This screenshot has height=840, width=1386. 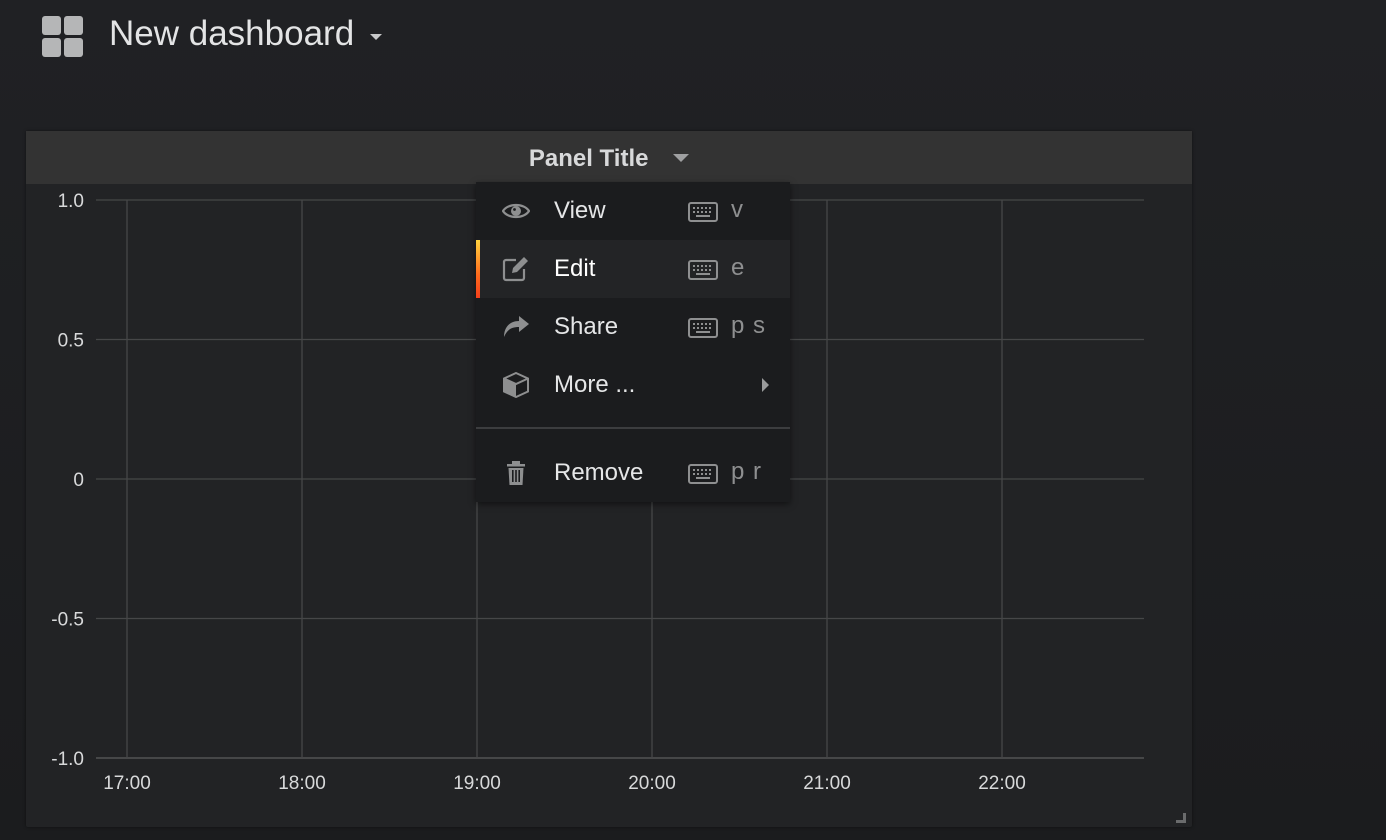 I want to click on x-tick-label: 18:00, so click(x=302, y=783).